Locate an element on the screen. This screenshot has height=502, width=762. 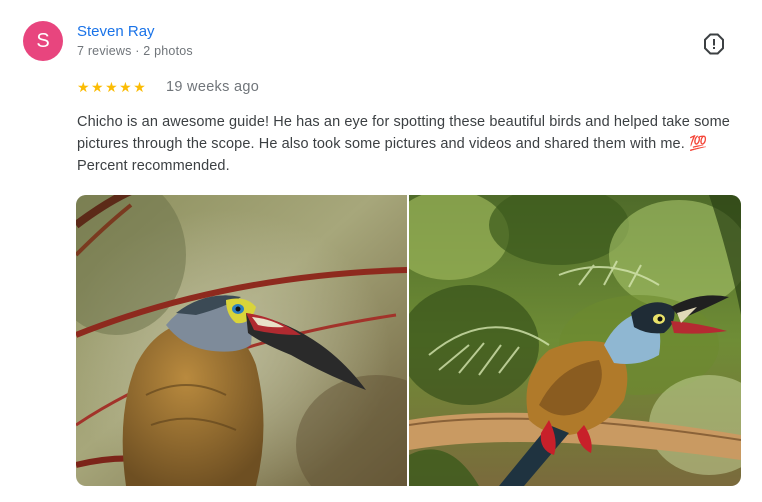
reviewer-meta: 7 reviews · 2 photos is located at coordinates (135, 51).